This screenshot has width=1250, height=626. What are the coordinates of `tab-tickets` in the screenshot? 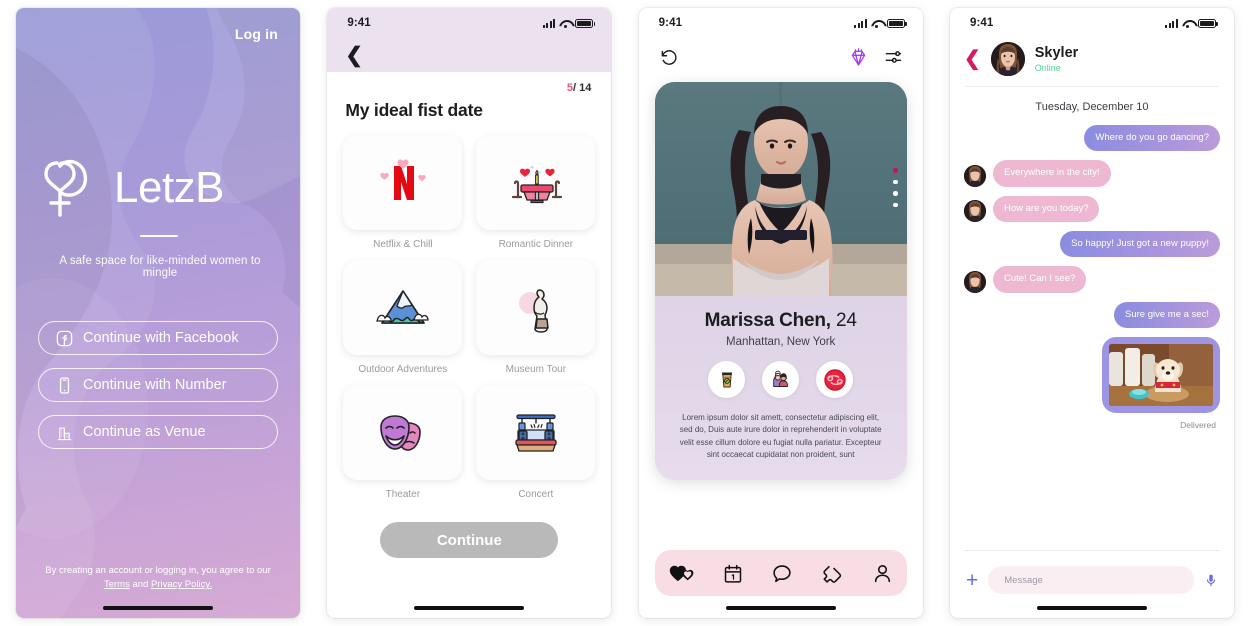 It's located at (832, 573).